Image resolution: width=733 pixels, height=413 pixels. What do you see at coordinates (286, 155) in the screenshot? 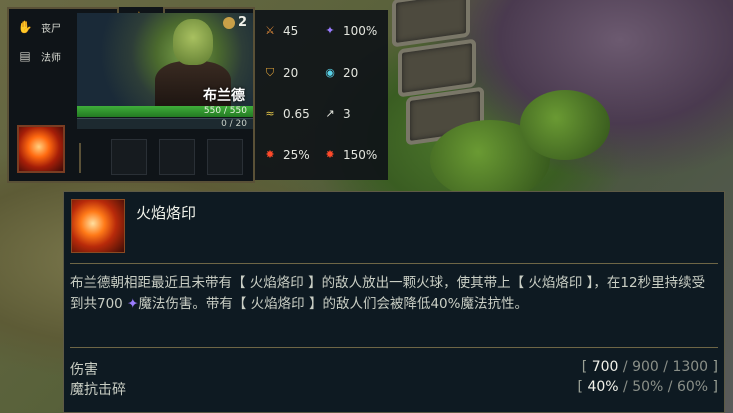
I see `stat-crit-chance: ✸ 25%` at bounding box center [286, 155].